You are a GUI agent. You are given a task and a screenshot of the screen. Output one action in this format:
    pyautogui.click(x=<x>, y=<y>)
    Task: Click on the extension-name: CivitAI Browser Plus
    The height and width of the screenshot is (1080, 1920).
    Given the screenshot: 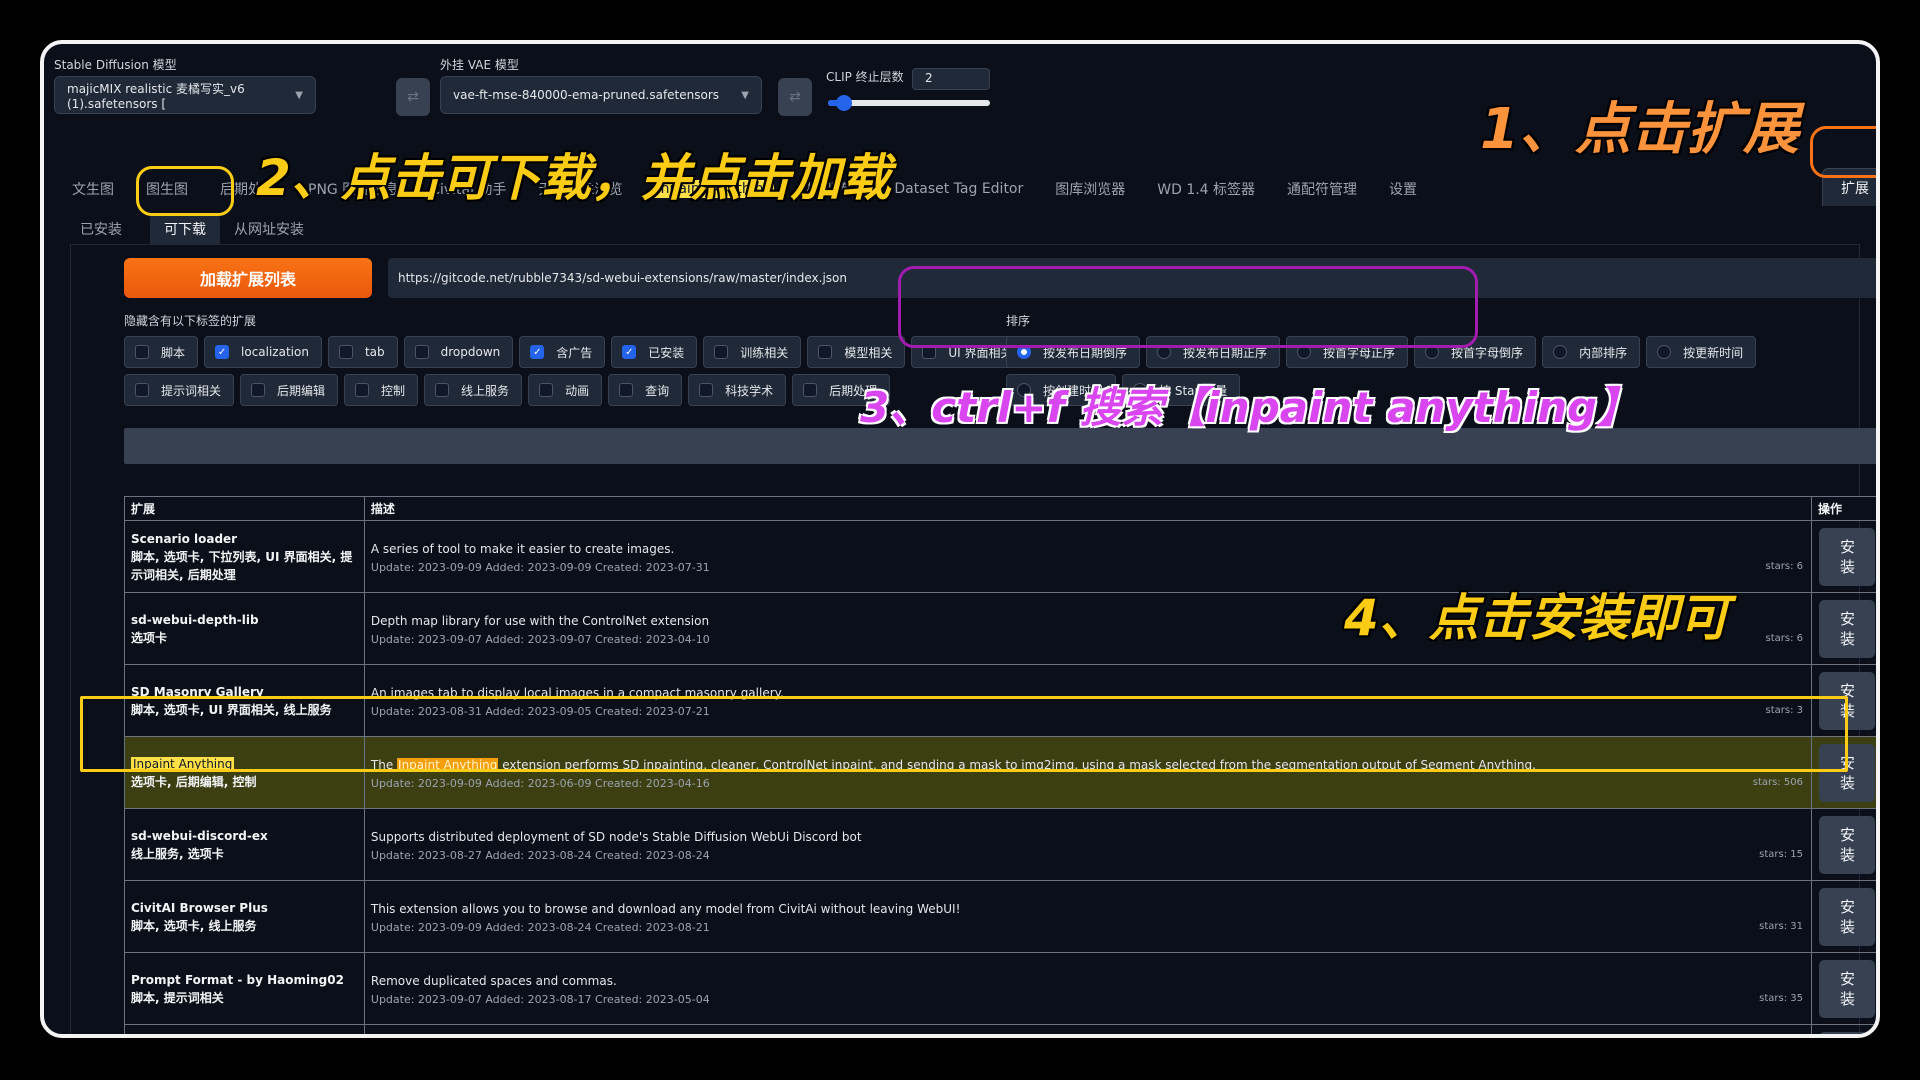 What is the action you would take?
    pyautogui.click(x=244, y=908)
    